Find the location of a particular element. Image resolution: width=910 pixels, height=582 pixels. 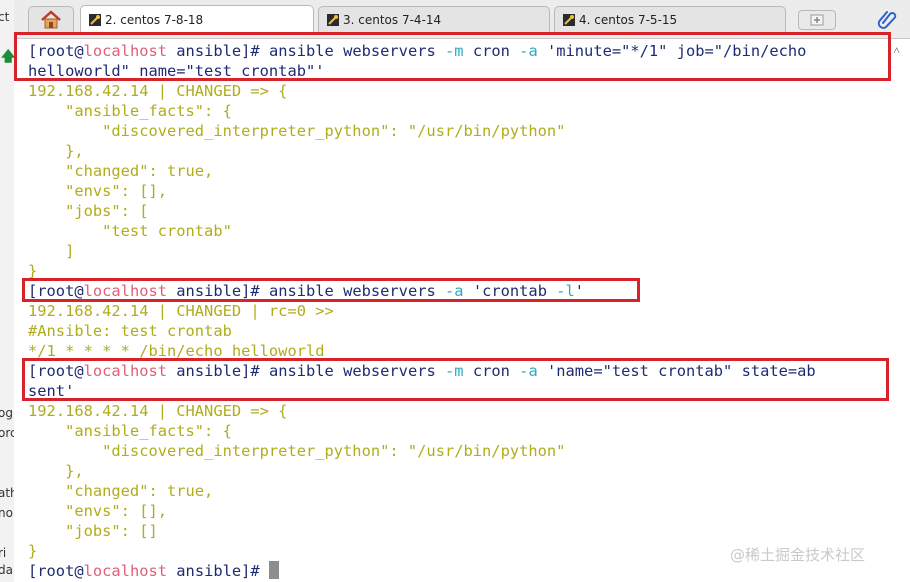

current-prompt: [root@localhost ansible]# is located at coordinates (153, 571).